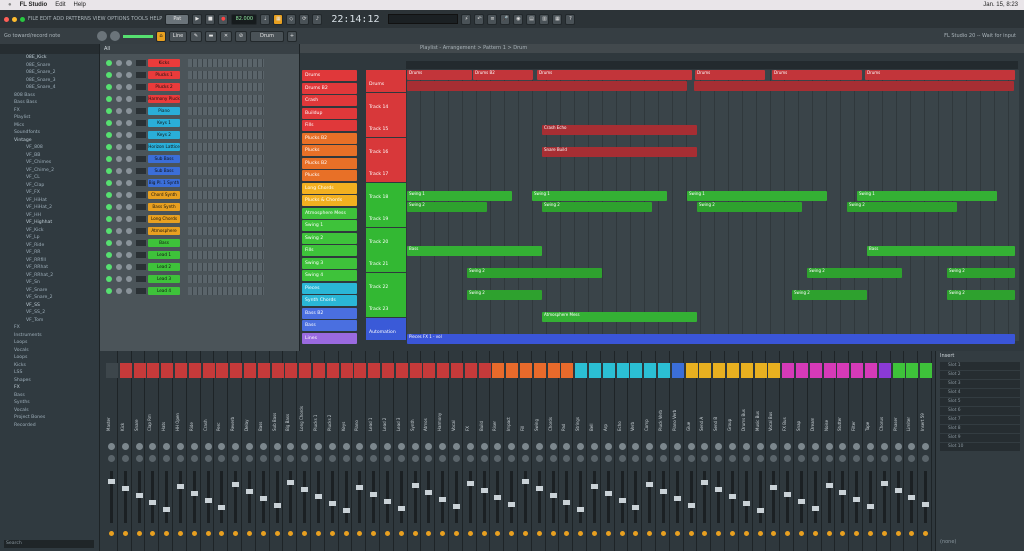 The width and height of the screenshot is (1024, 551). What do you see at coordinates (49, 253) in the screenshot?
I see `browser-item: VF_RR` at bounding box center [49, 253].